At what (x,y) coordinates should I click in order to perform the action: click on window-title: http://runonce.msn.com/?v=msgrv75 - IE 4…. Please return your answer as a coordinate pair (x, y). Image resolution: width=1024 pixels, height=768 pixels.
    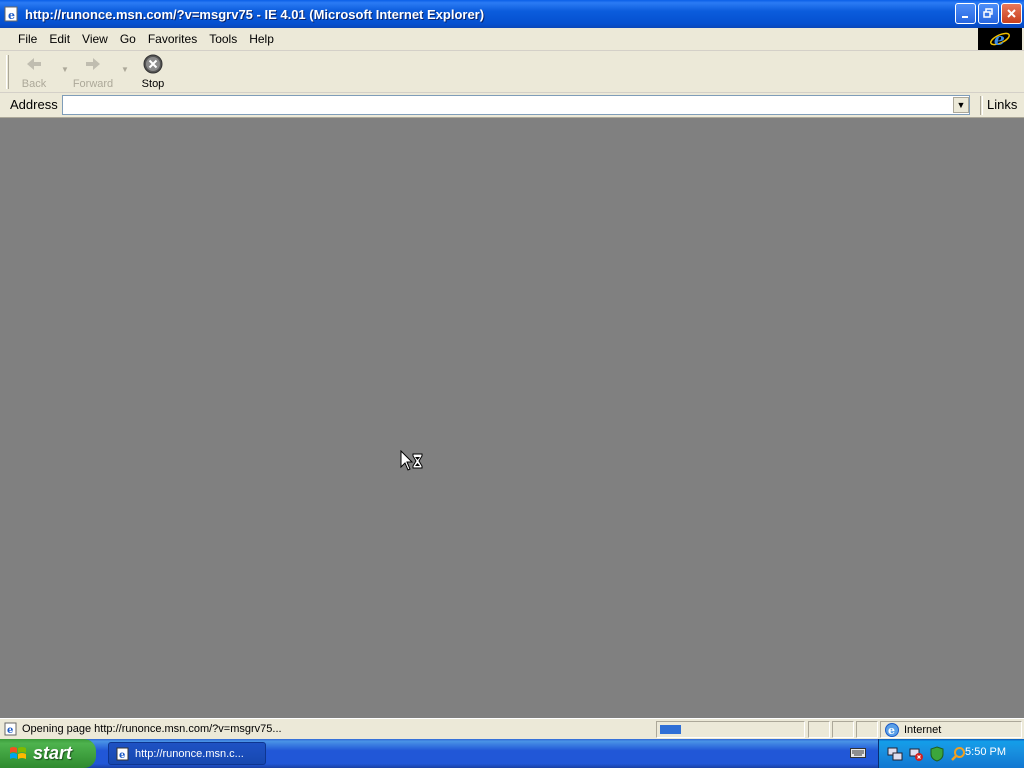
    Looking at the image, I should click on (255, 14).